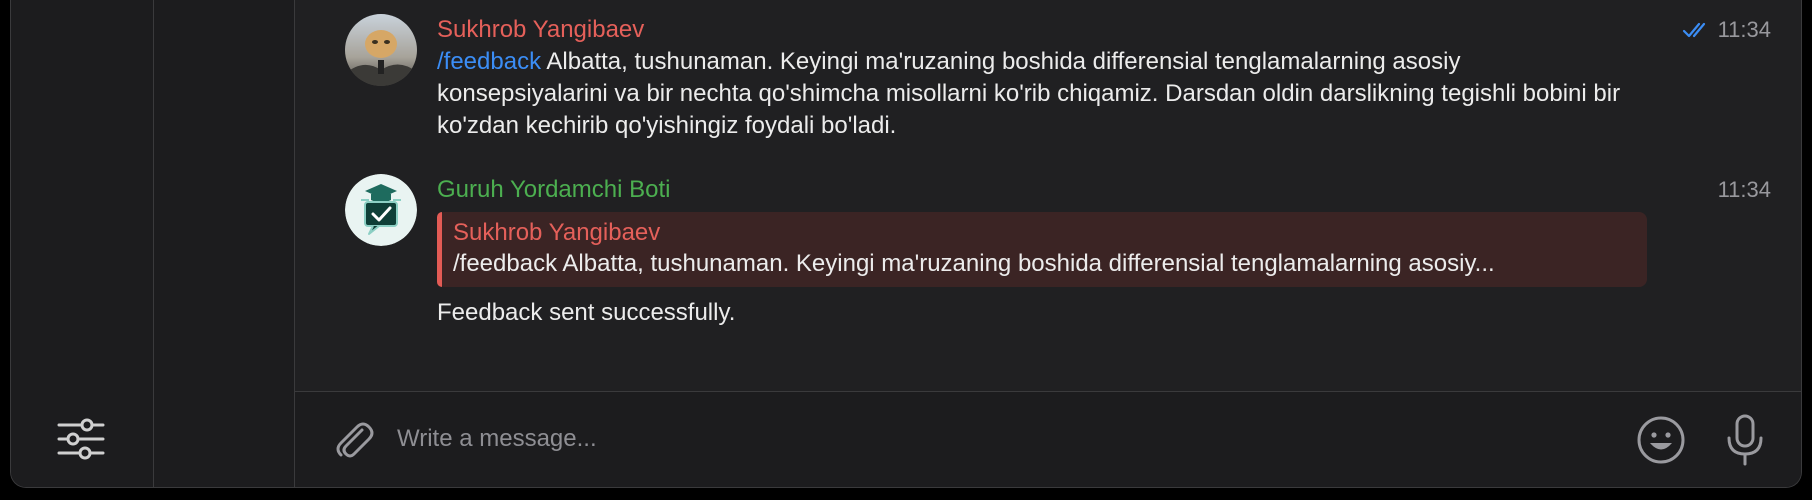 The height and width of the screenshot is (500, 1812). Describe the element at coordinates (1104, 30) in the screenshot. I see `sender-name: Sukhrob Yangibaev` at that location.